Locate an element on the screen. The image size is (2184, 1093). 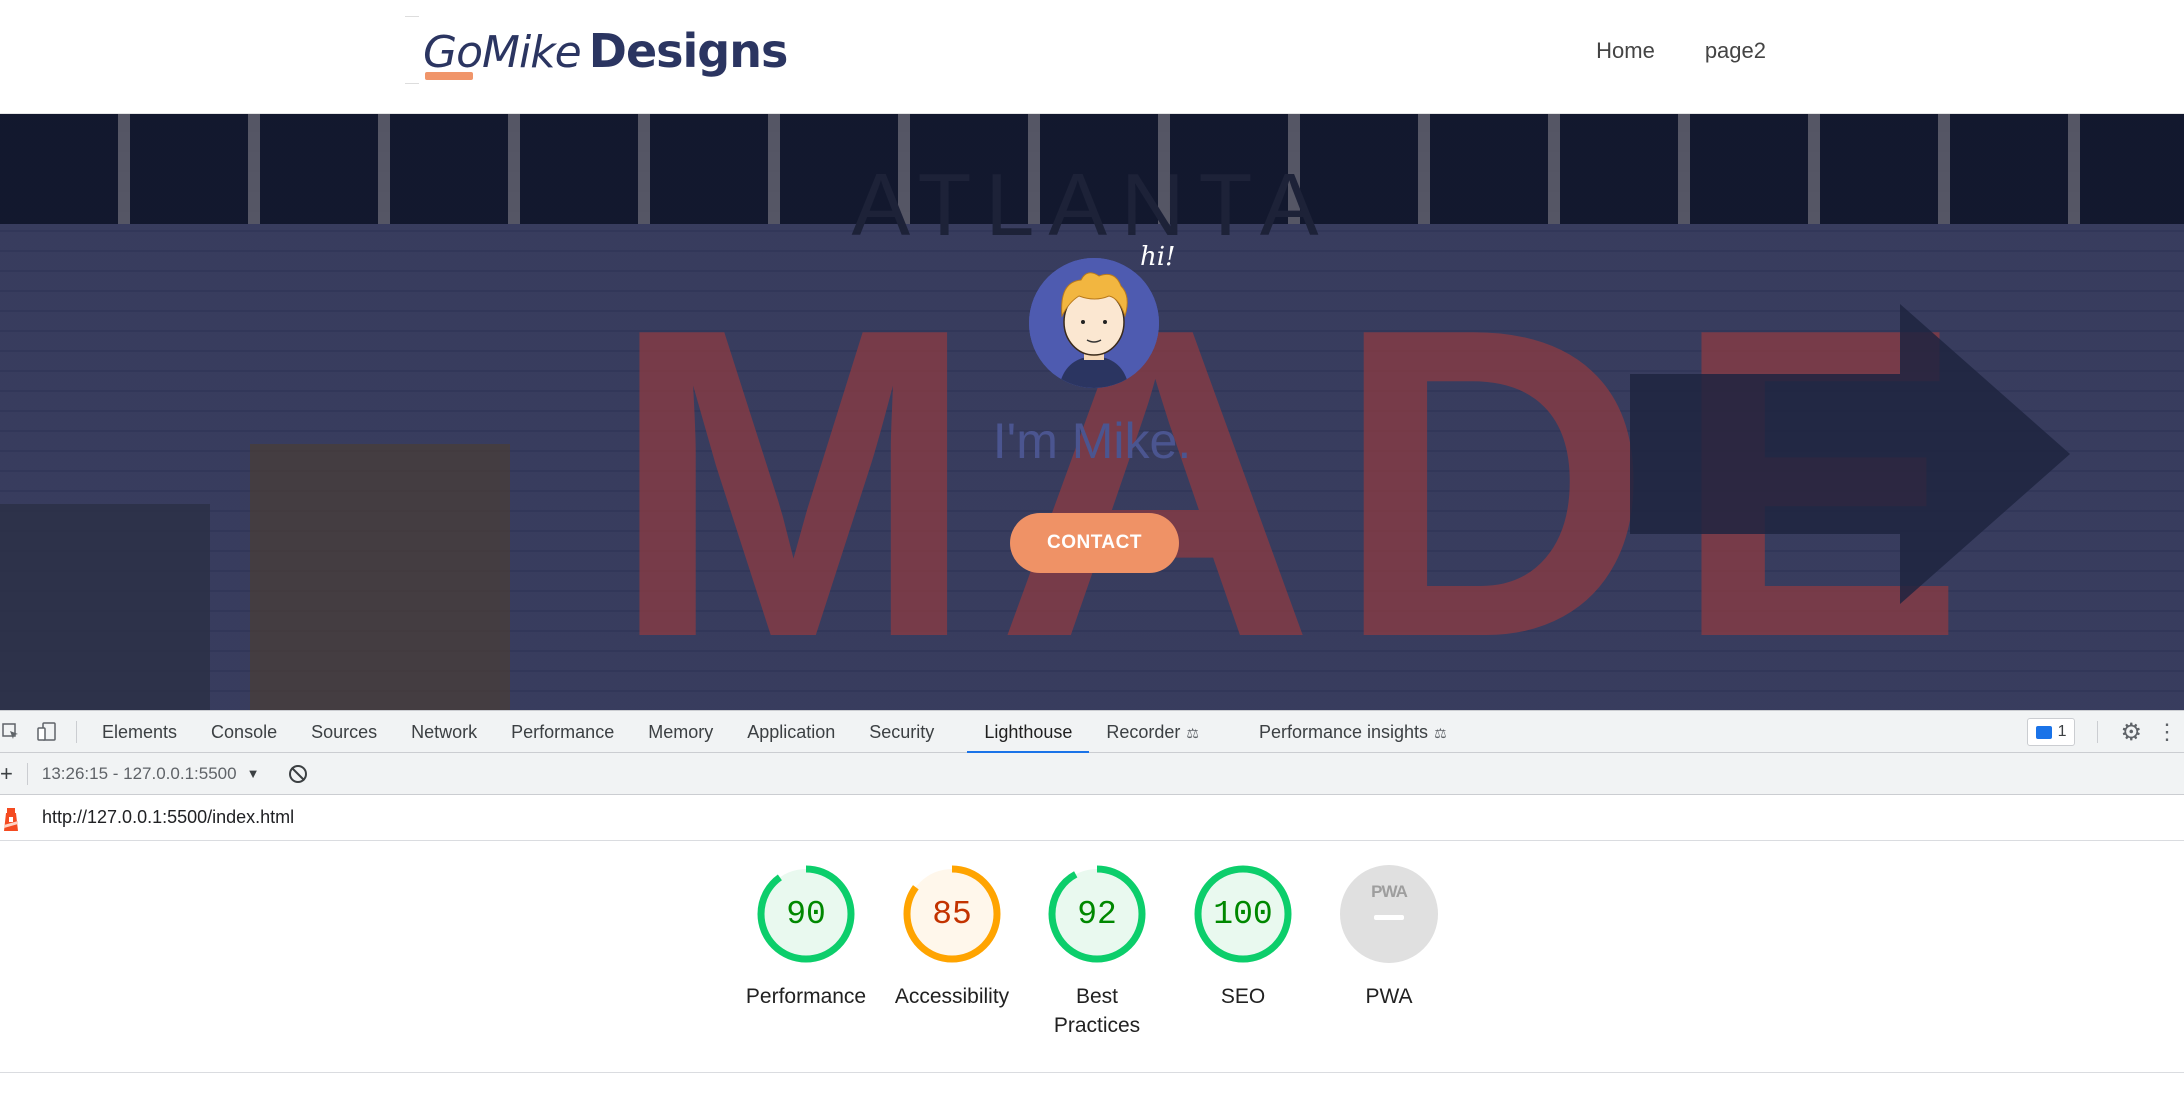
chevron-down-icon: ▼ is located at coordinates (253, 773).